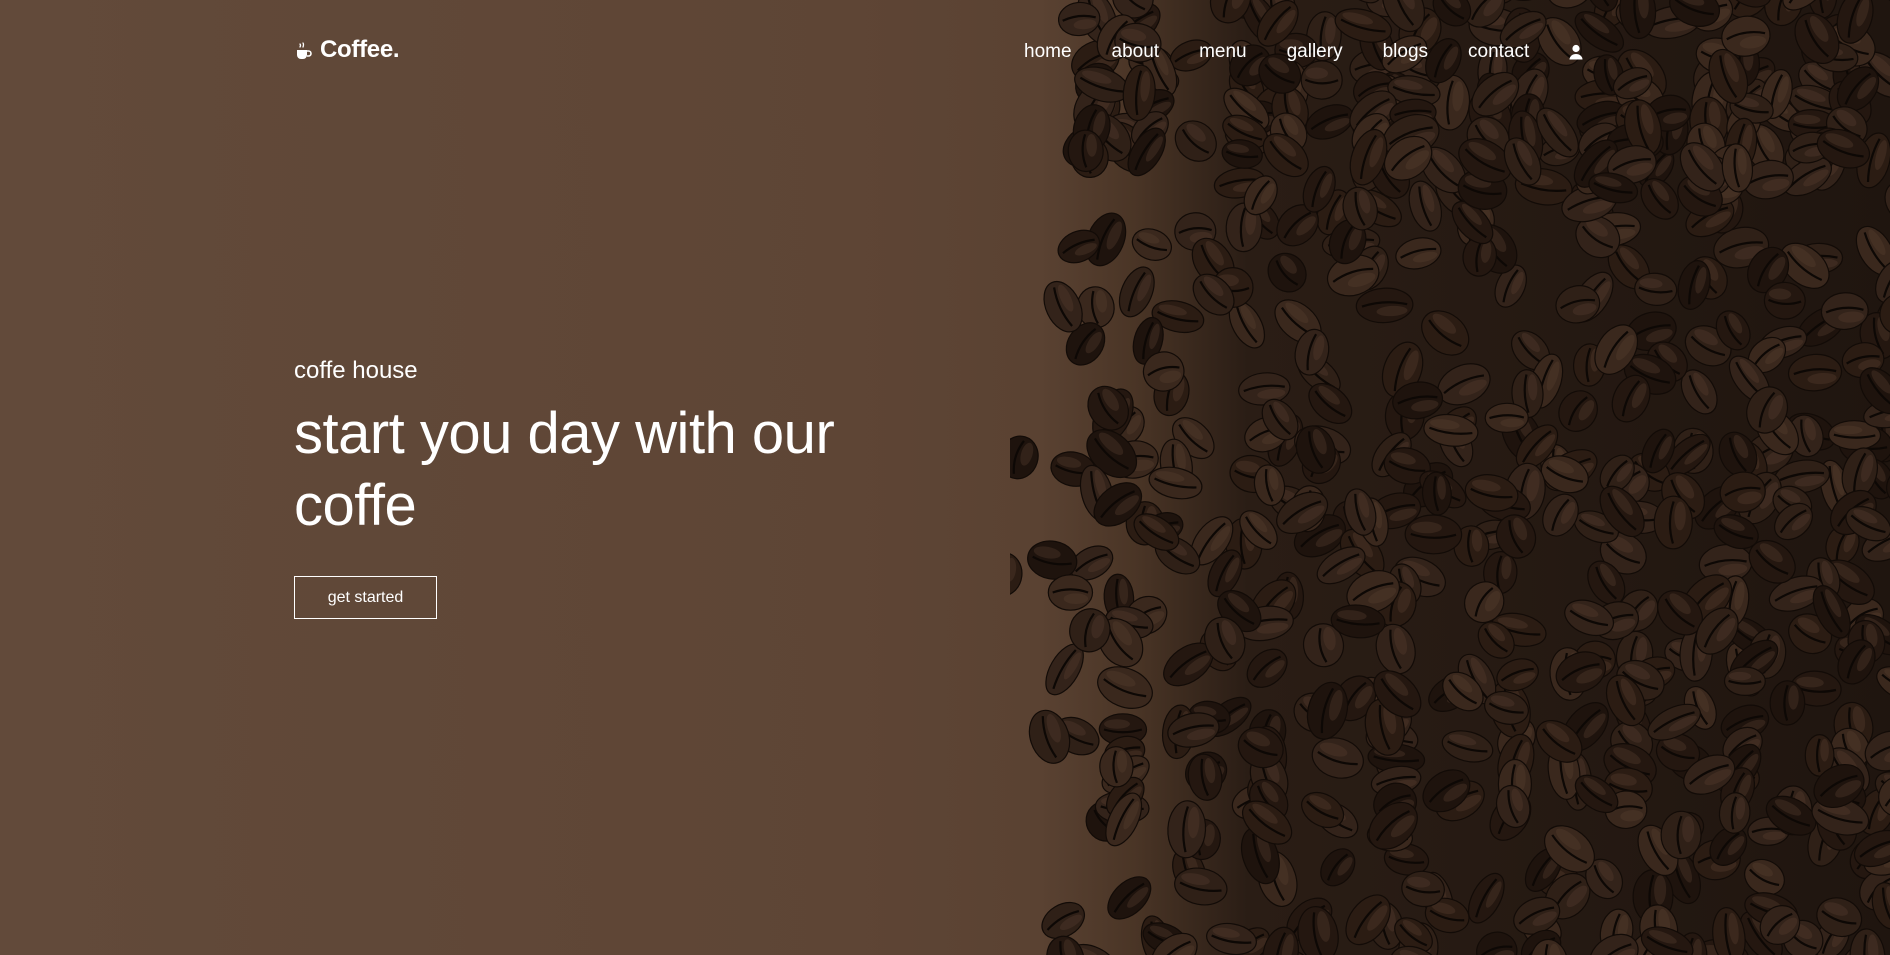 The height and width of the screenshot is (955, 1890). Describe the element at coordinates (1576, 52) in the screenshot. I see `user-icon` at that location.